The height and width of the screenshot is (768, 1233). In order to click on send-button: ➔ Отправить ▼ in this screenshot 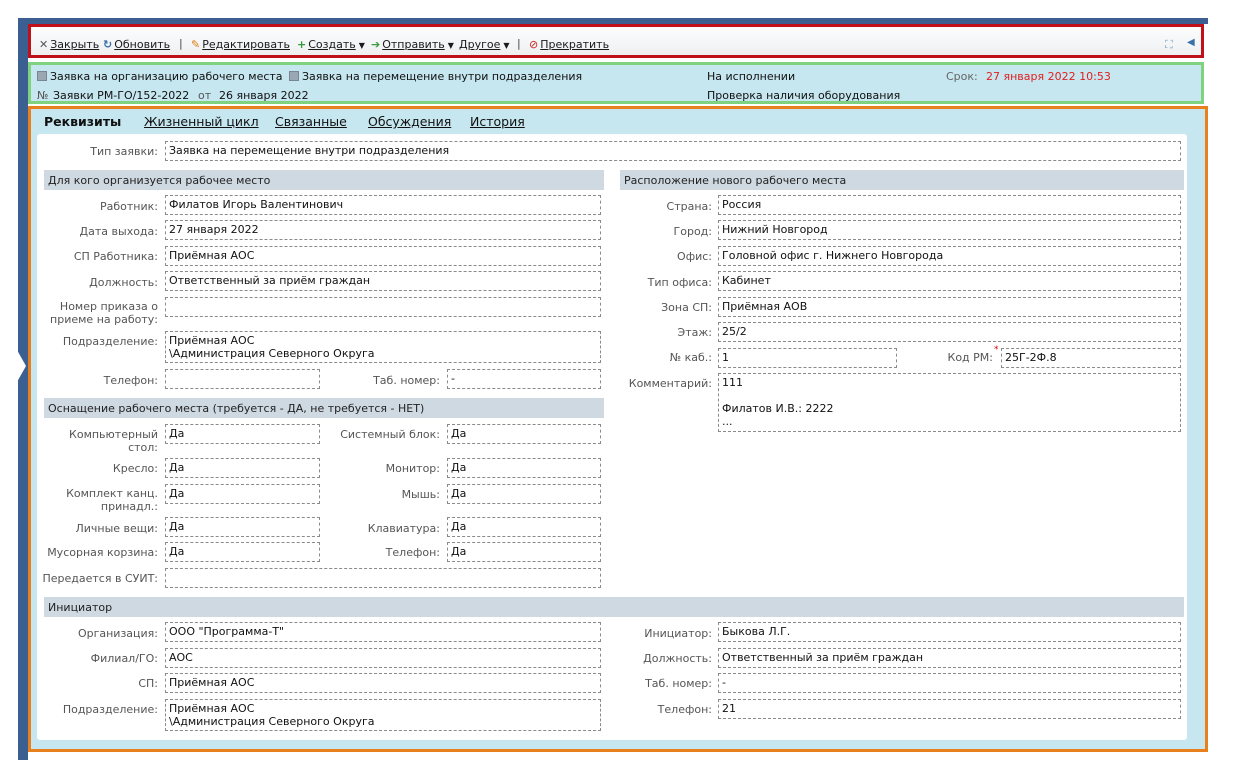, I will do `click(413, 44)`.